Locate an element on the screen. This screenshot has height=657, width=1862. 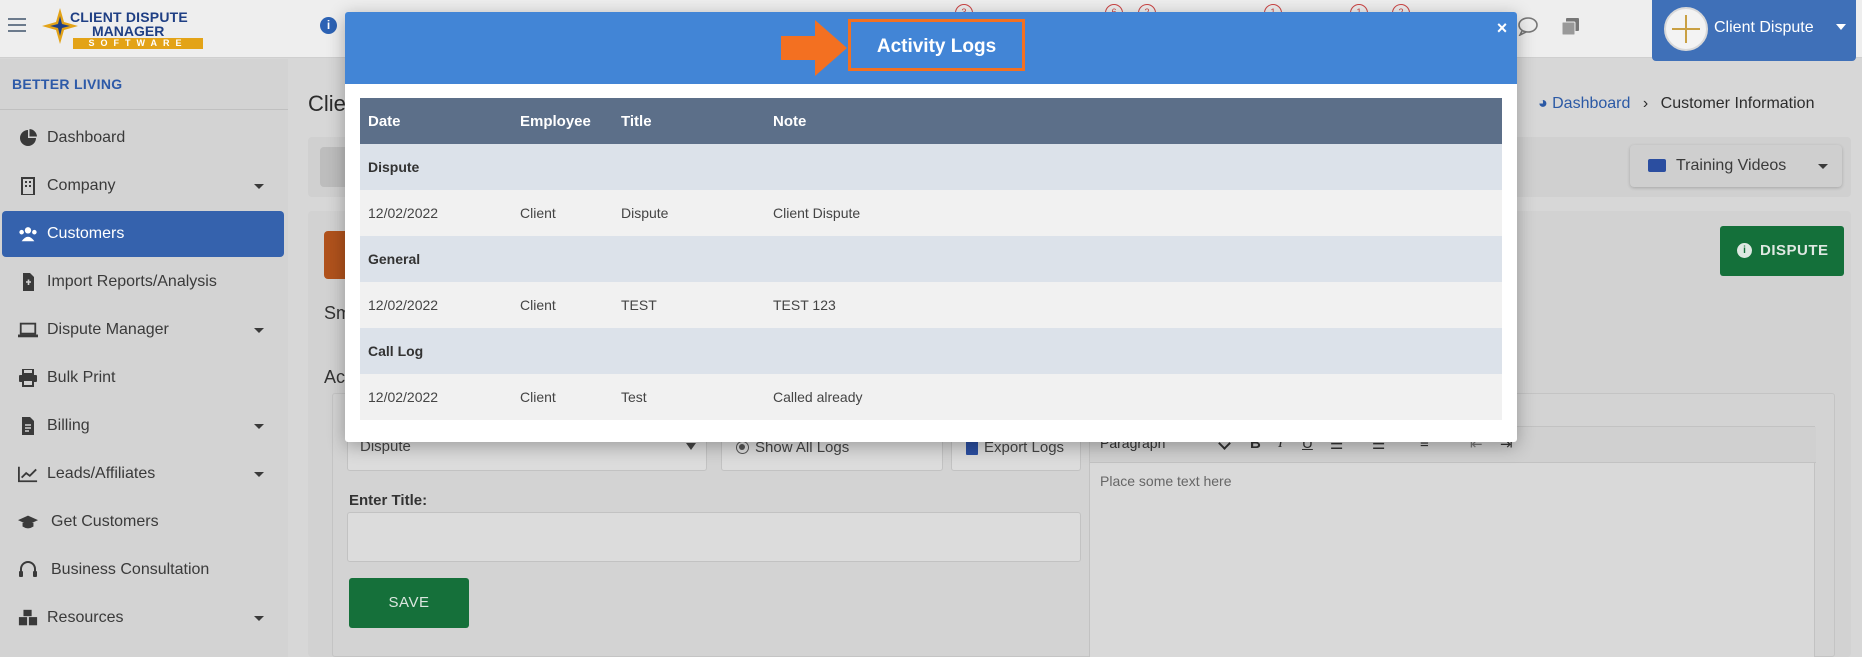
close-icon: × is located at coordinates (1502, 28).